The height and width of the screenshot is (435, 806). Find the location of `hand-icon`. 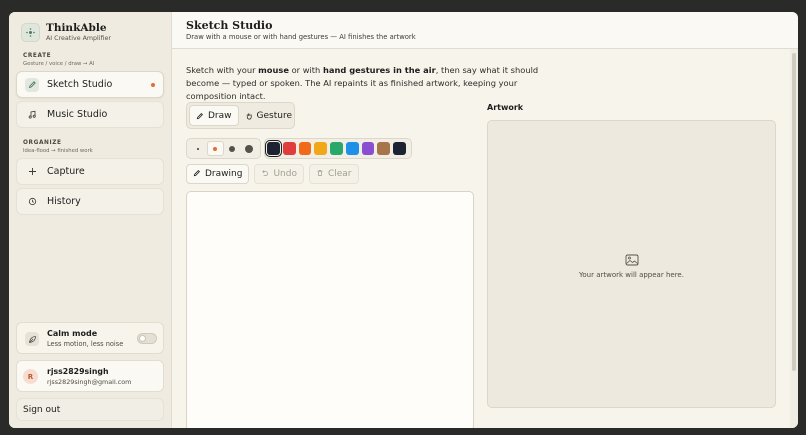

hand-icon is located at coordinates (249, 116).